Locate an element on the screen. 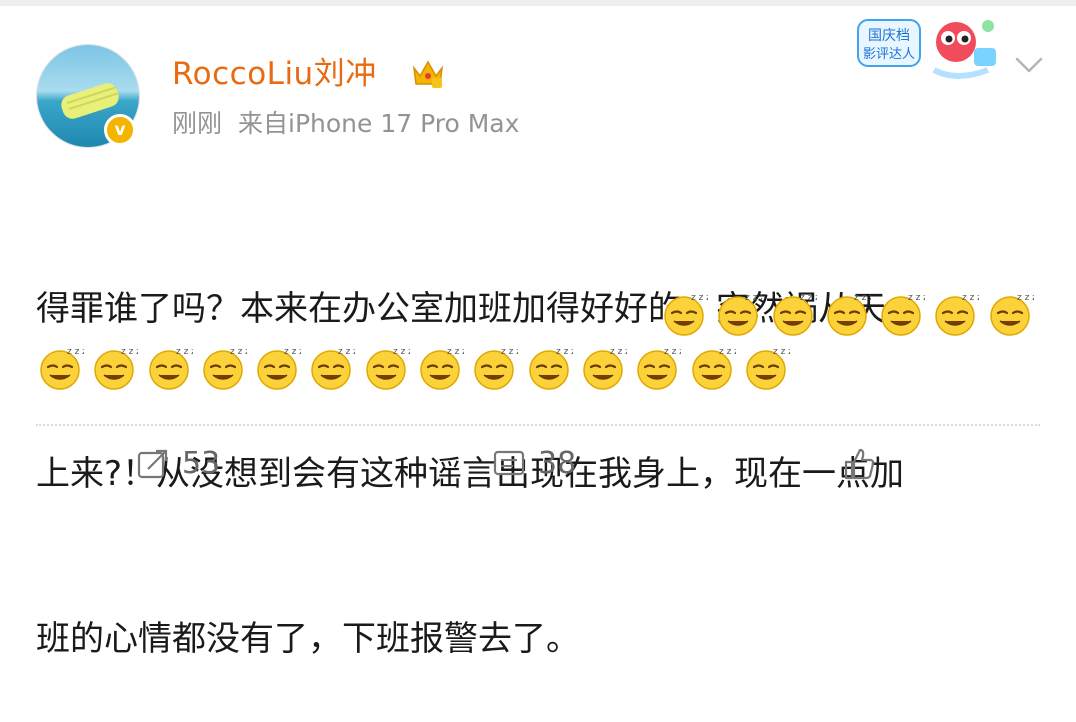 This screenshot has height=722, width=1076. like-icon is located at coordinates (859, 464).